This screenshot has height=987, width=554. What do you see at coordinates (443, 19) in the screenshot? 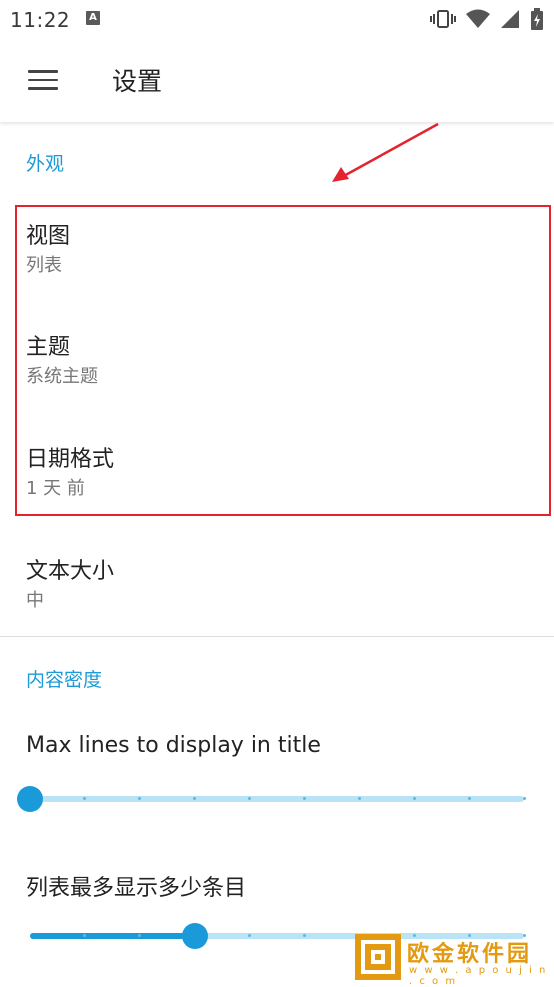
I see `vibrate-icon` at bounding box center [443, 19].